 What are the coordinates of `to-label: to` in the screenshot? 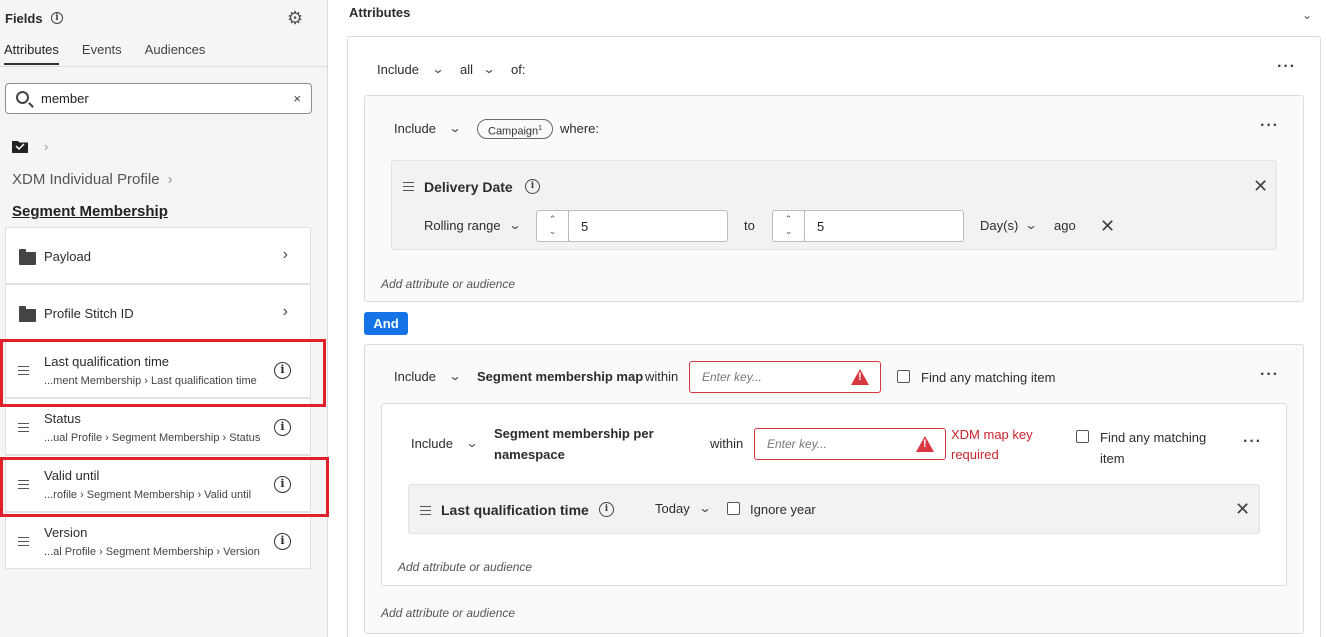 It's located at (749, 225).